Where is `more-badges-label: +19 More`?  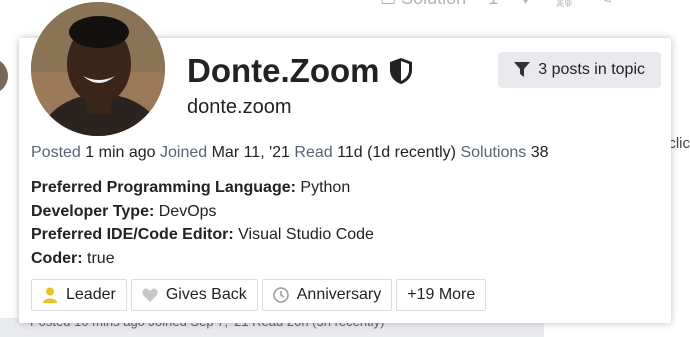
more-badges-label: +19 More is located at coordinates (441, 294).